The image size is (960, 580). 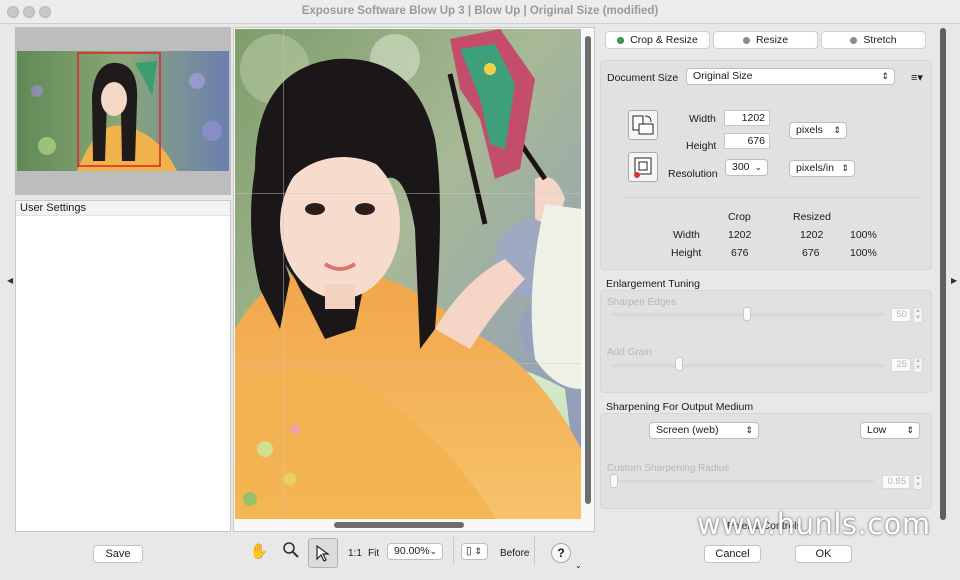 I want to click on resized-header: Resized, so click(x=812, y=217).